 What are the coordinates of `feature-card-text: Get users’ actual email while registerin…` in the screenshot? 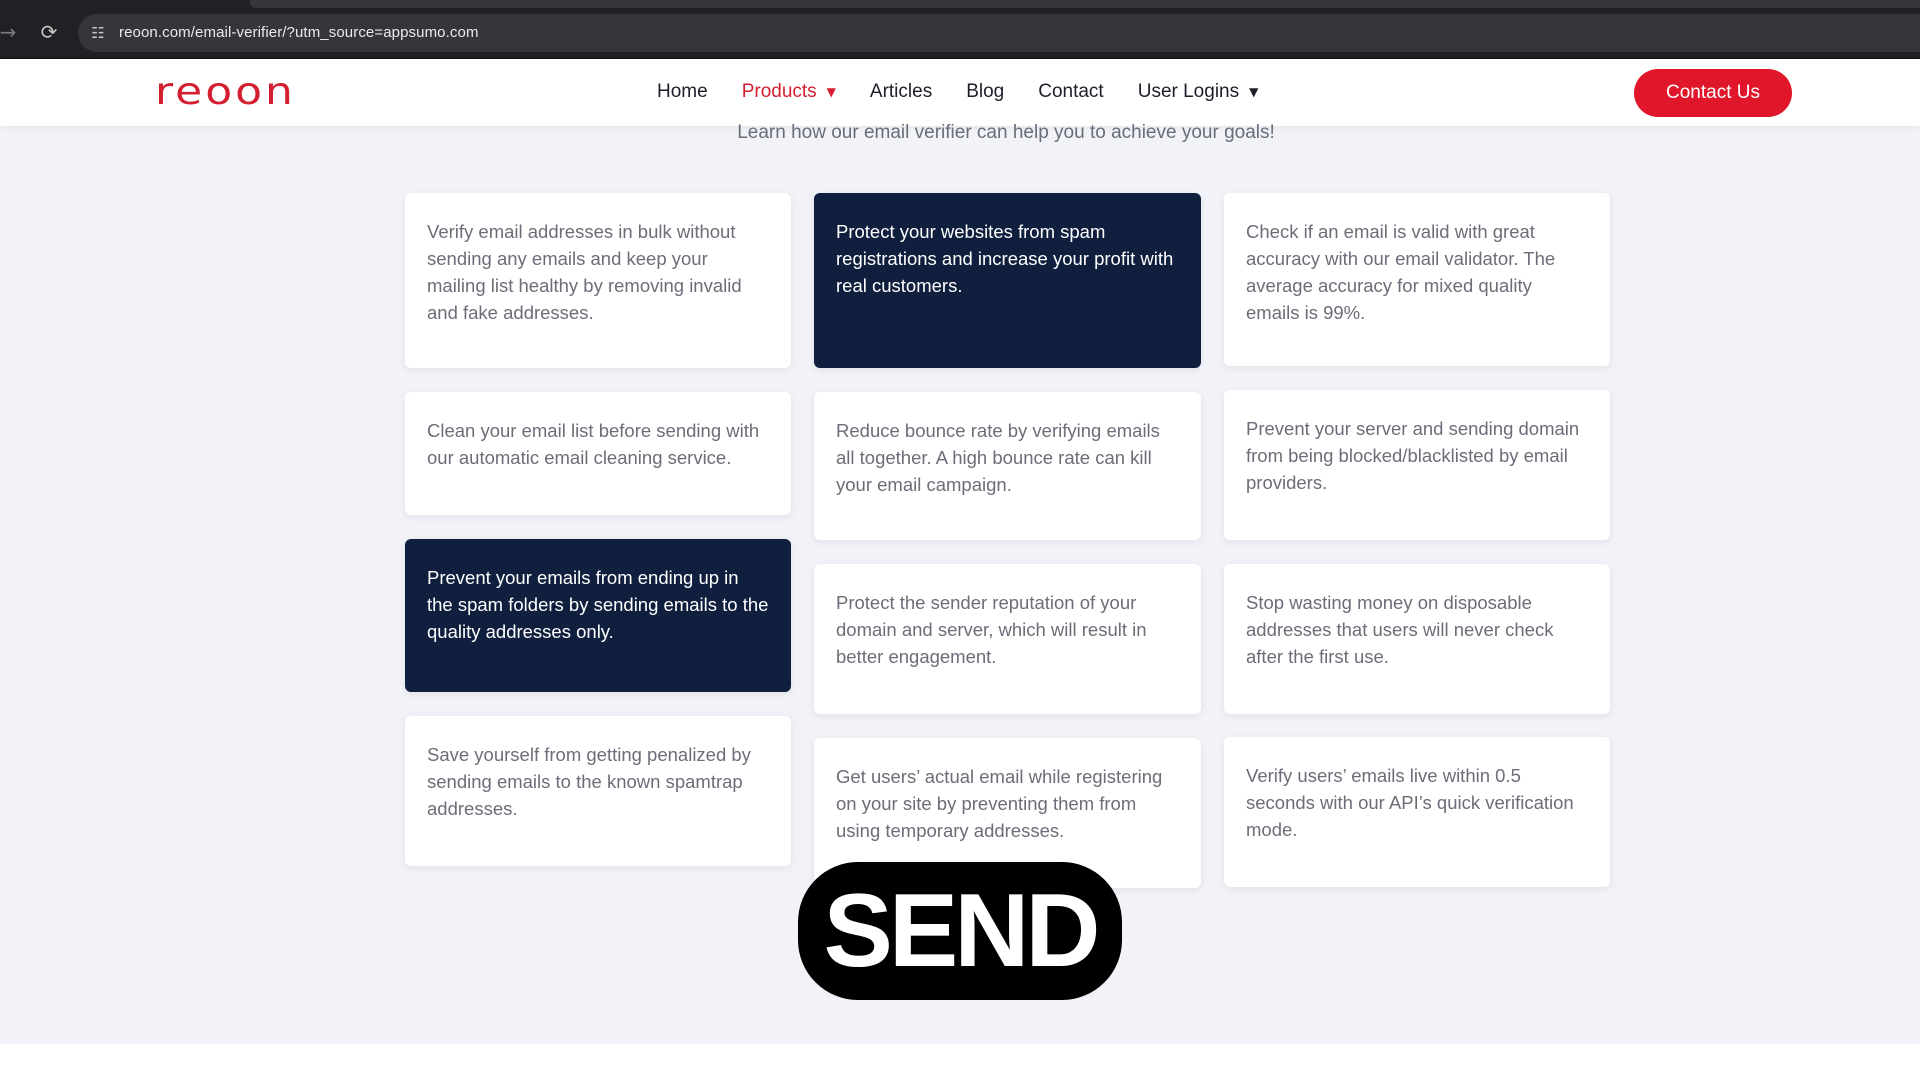 It's located at (999, 803).